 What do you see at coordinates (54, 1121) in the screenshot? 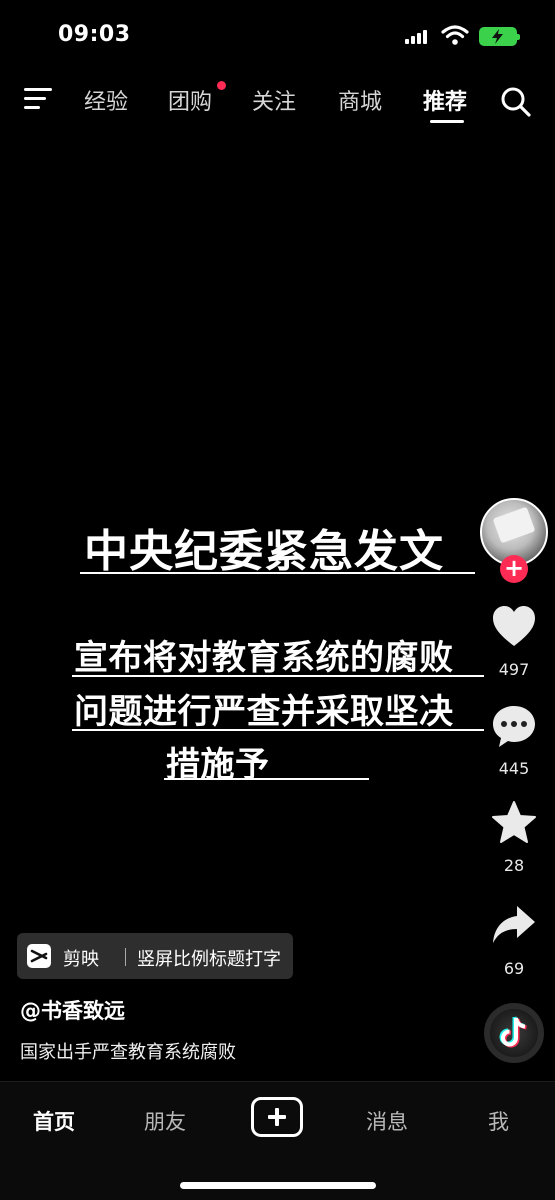
I see `bottom-tab-home: 首页` at bounding box center [54, 1121].